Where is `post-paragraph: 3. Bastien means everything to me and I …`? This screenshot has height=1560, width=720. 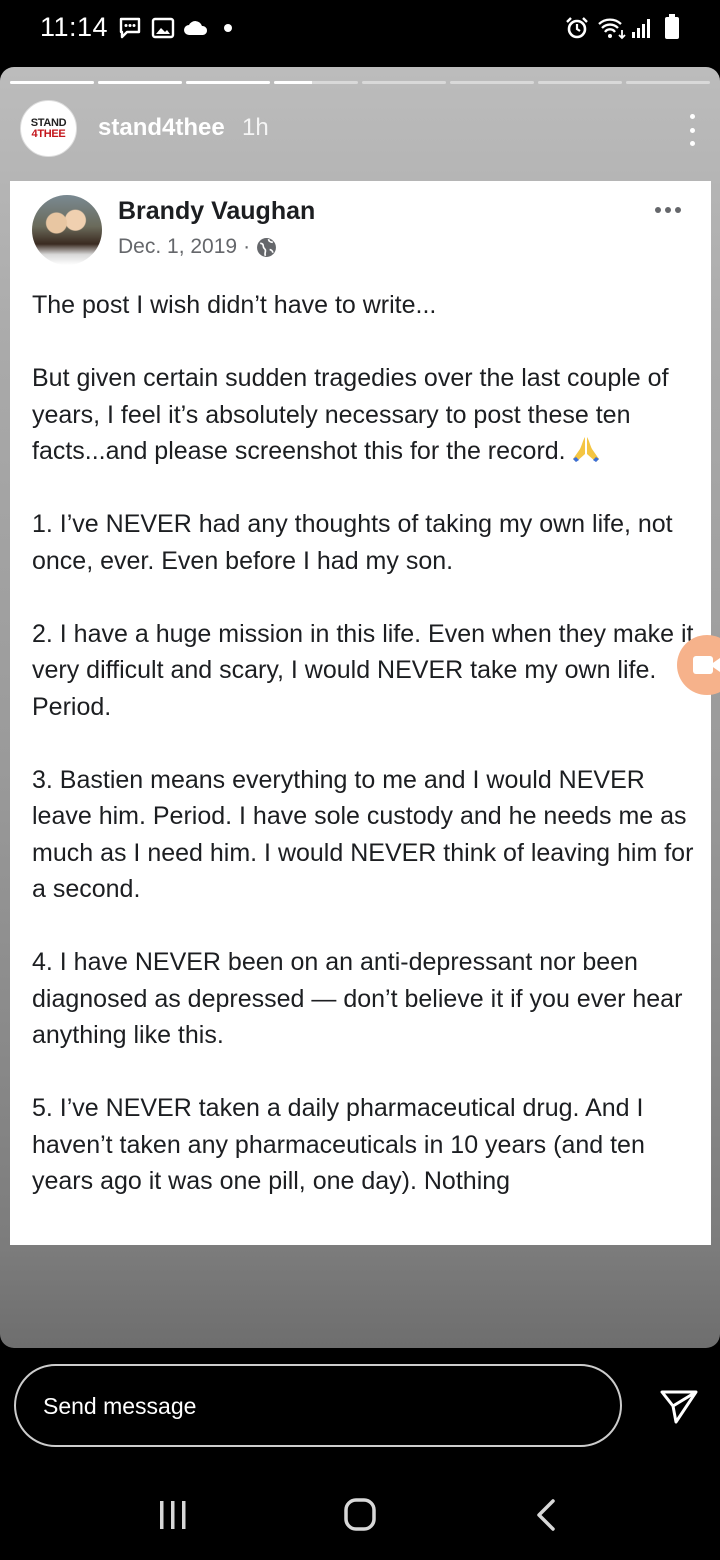
post-paragraph: 3. Bastien means everything to me and I … is located at coordinates (363, 834).